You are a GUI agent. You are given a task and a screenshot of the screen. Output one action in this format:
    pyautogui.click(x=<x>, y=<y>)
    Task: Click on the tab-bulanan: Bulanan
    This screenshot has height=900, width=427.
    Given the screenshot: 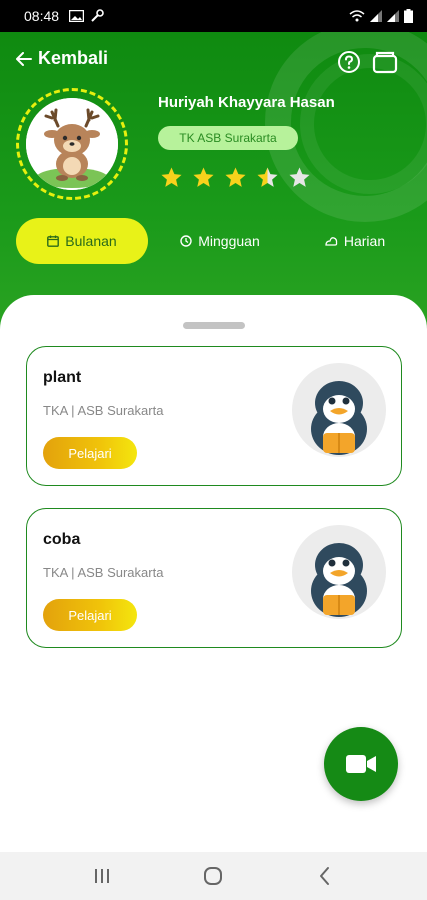 What is the action you would take?
    pyautogui.click(x=82, y=241)
    